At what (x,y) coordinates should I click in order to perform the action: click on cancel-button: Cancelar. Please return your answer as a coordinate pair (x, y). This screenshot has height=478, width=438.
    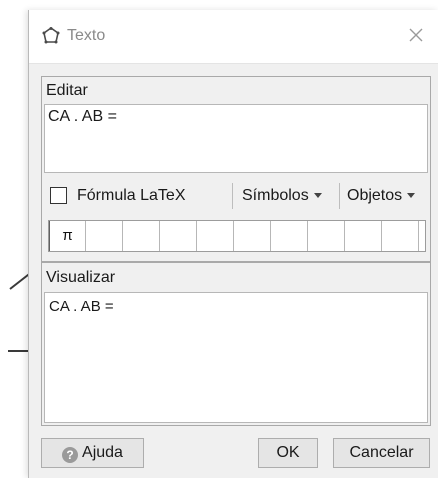
    Looking at the image, I should click on (381, 453).